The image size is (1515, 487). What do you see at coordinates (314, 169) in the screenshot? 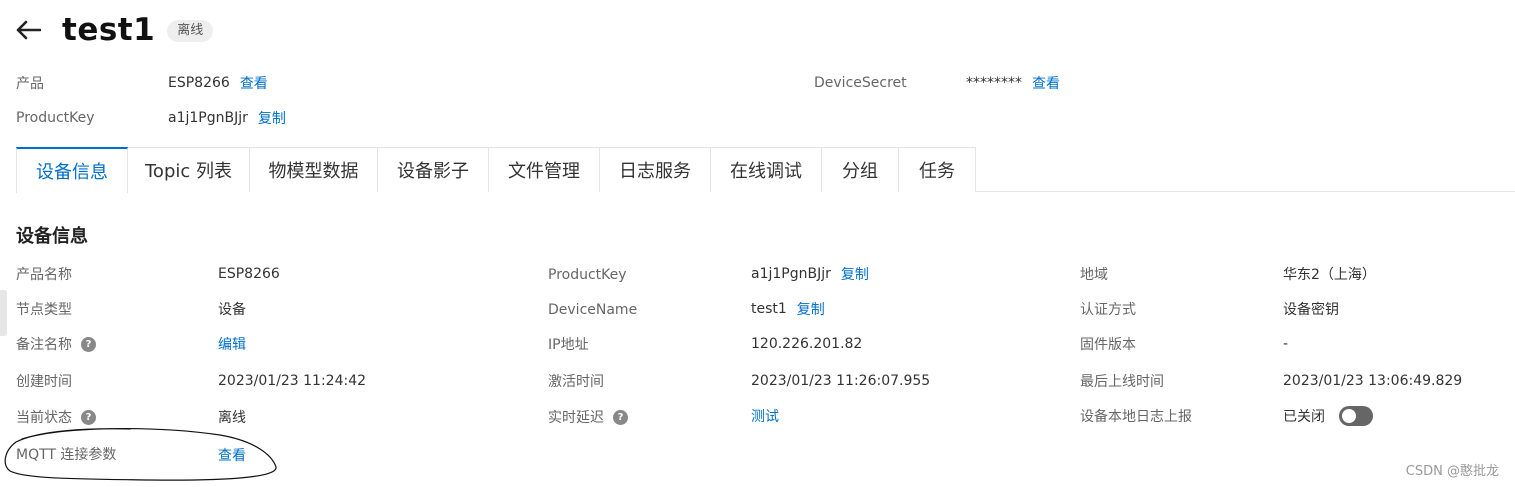
I see `tab-thing-model-data: 物模型数据` at bounding box center [314, 169].